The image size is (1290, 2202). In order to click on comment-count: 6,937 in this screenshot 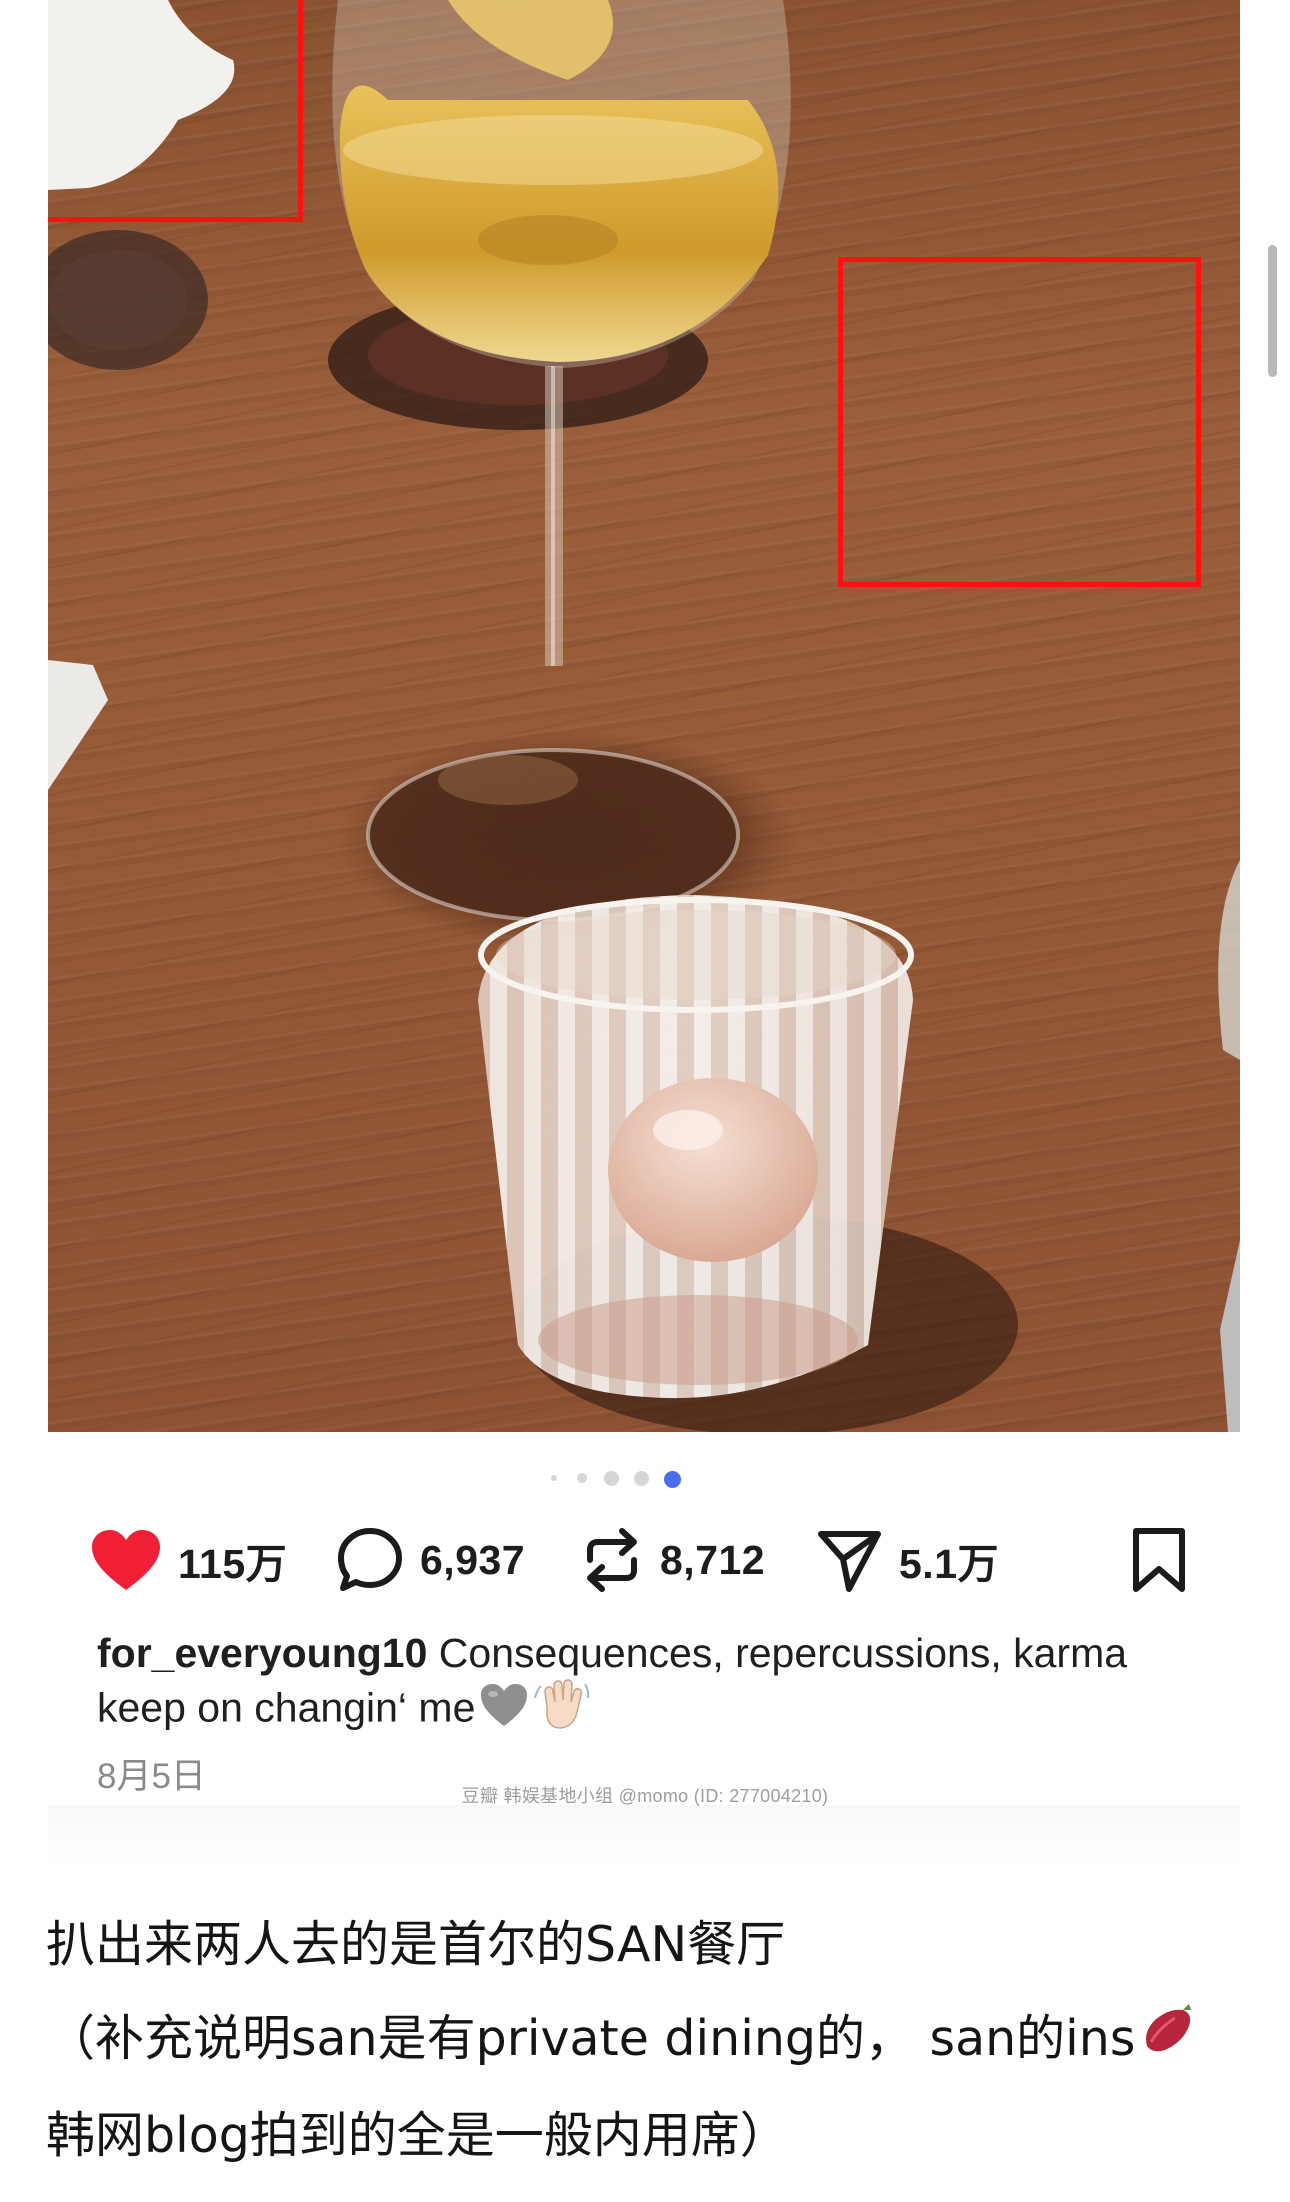, I will do `click(473, 1559)`.